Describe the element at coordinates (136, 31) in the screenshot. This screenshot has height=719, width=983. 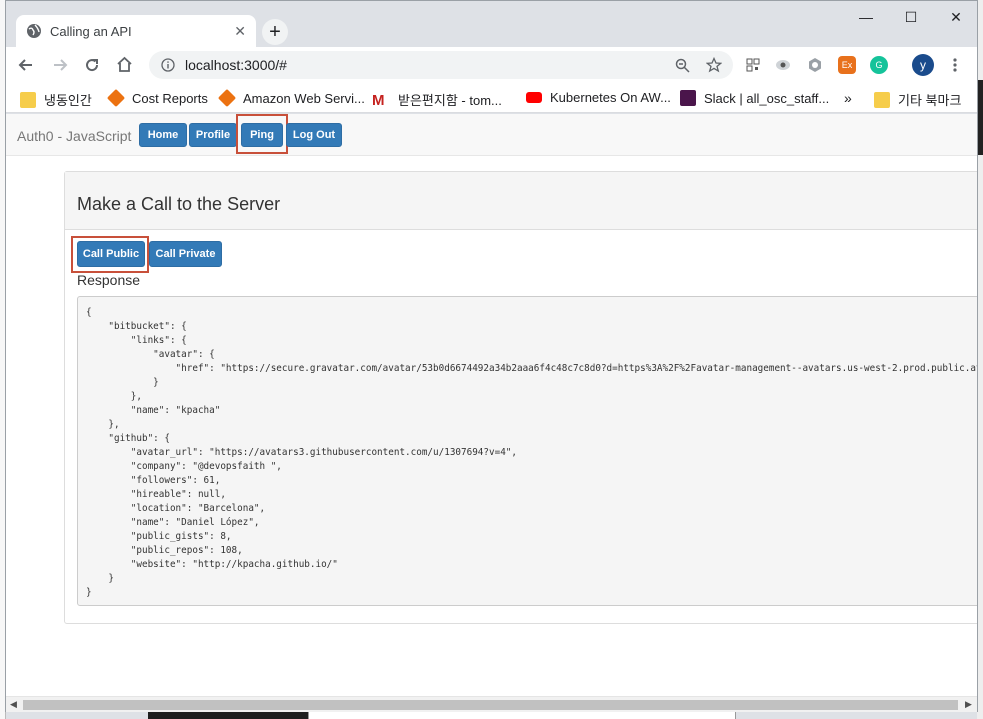
I see `browser-tab: Calling an API ✕` at that location.